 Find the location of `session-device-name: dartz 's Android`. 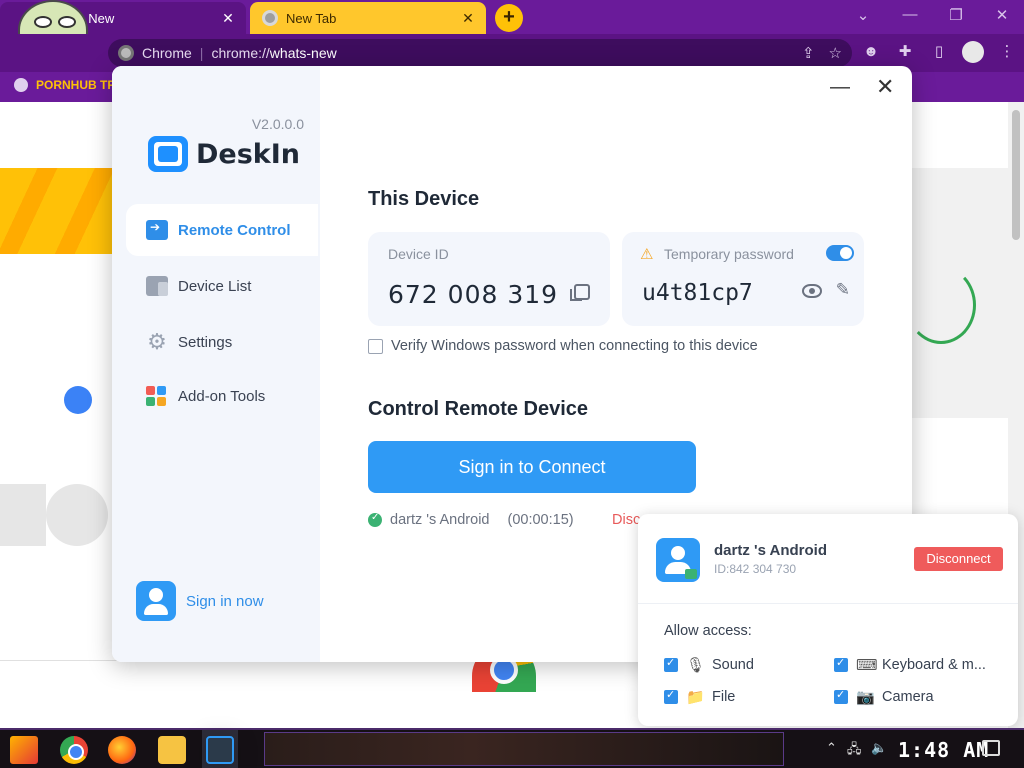

session-device-name: dartz 's Android is located at coordinates (440, 520).